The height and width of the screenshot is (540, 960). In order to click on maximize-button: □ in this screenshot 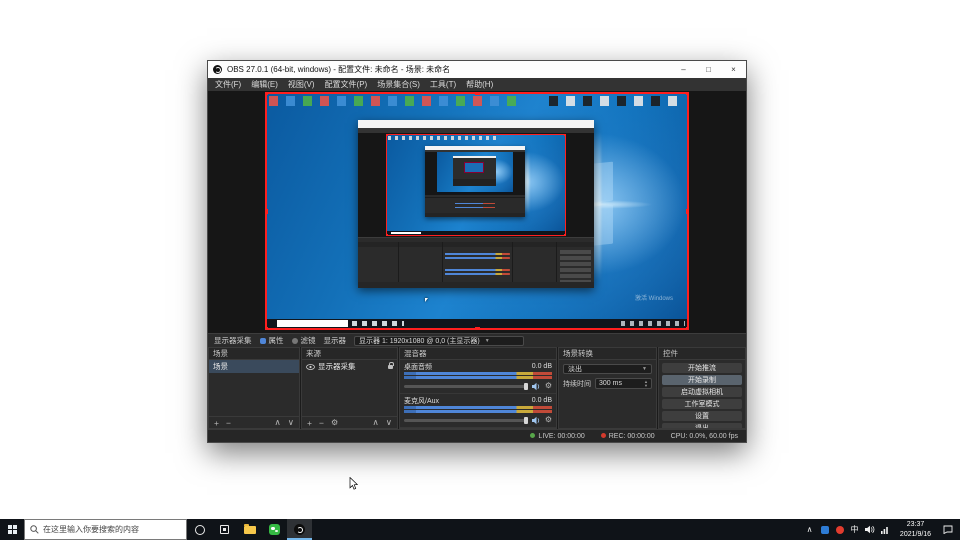, I will do `click(708, 69)`.